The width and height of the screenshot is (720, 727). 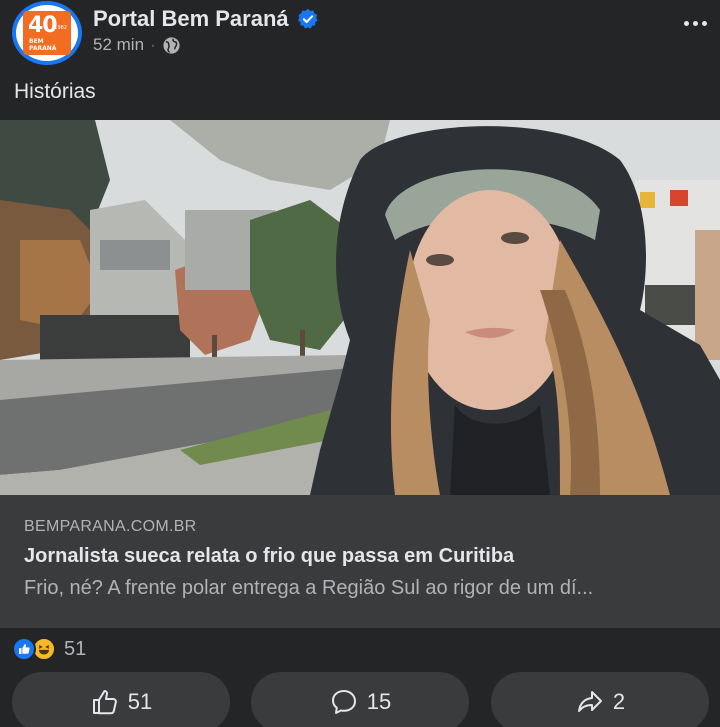 What do you see at coordinates (49, 649) in the screenshot?
I see `reactions-summary: 51` at bounding box center [49, 649].